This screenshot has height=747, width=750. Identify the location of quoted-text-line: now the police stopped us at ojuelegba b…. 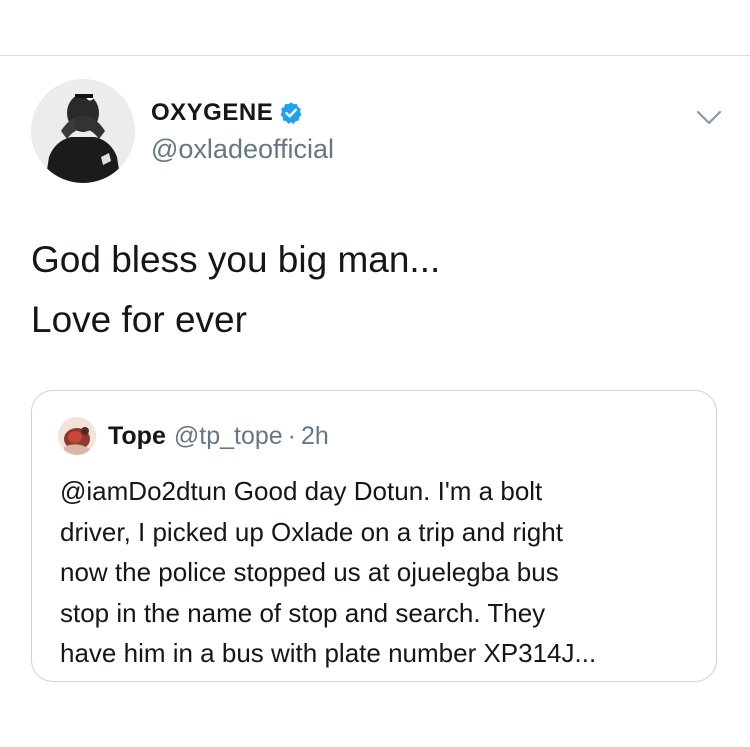
(309, 572).